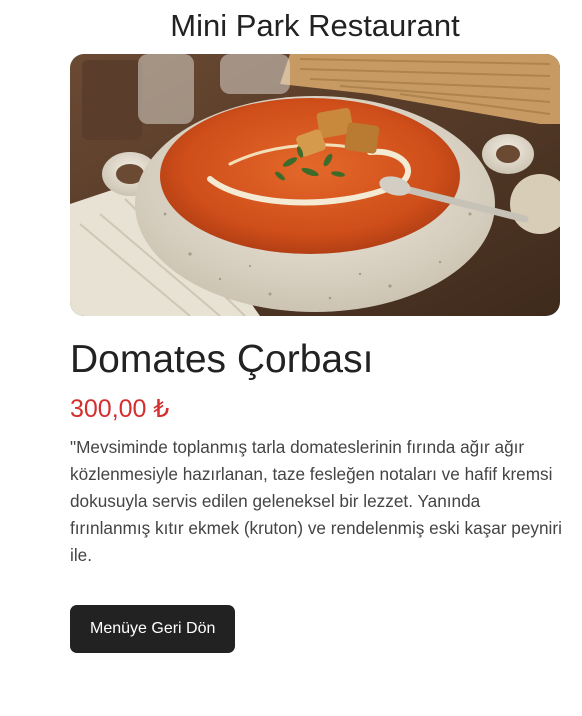 The image size is (582, 716). Describe the element at coordinates (120, 409) in the screenshot. I see `dish-price: 300,00 ₺` at that location.